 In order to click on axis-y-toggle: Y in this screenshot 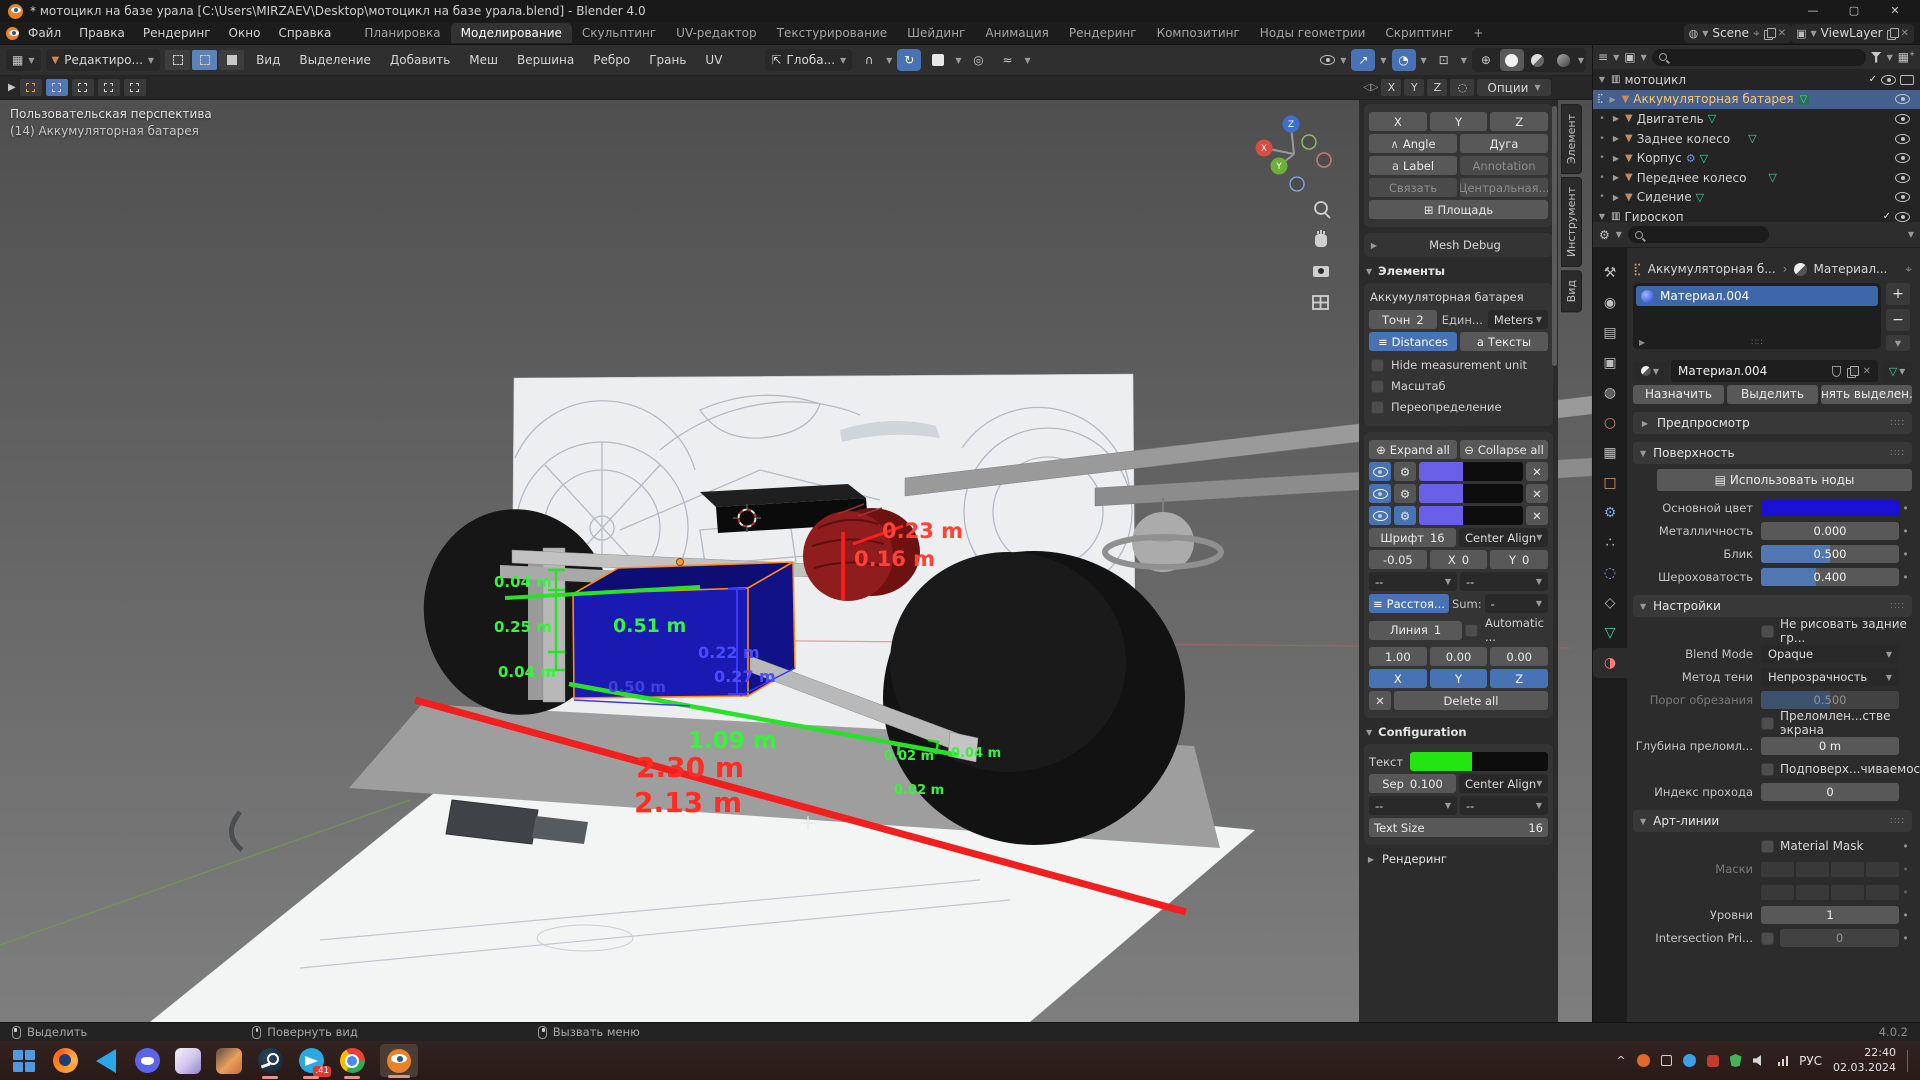, I will do `click(1458, 678)`.